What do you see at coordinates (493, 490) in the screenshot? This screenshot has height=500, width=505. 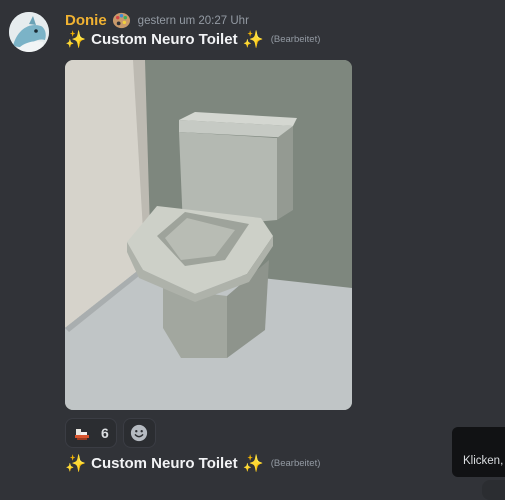 I see `corner-reaction-button` at bounding box center [493, 490].